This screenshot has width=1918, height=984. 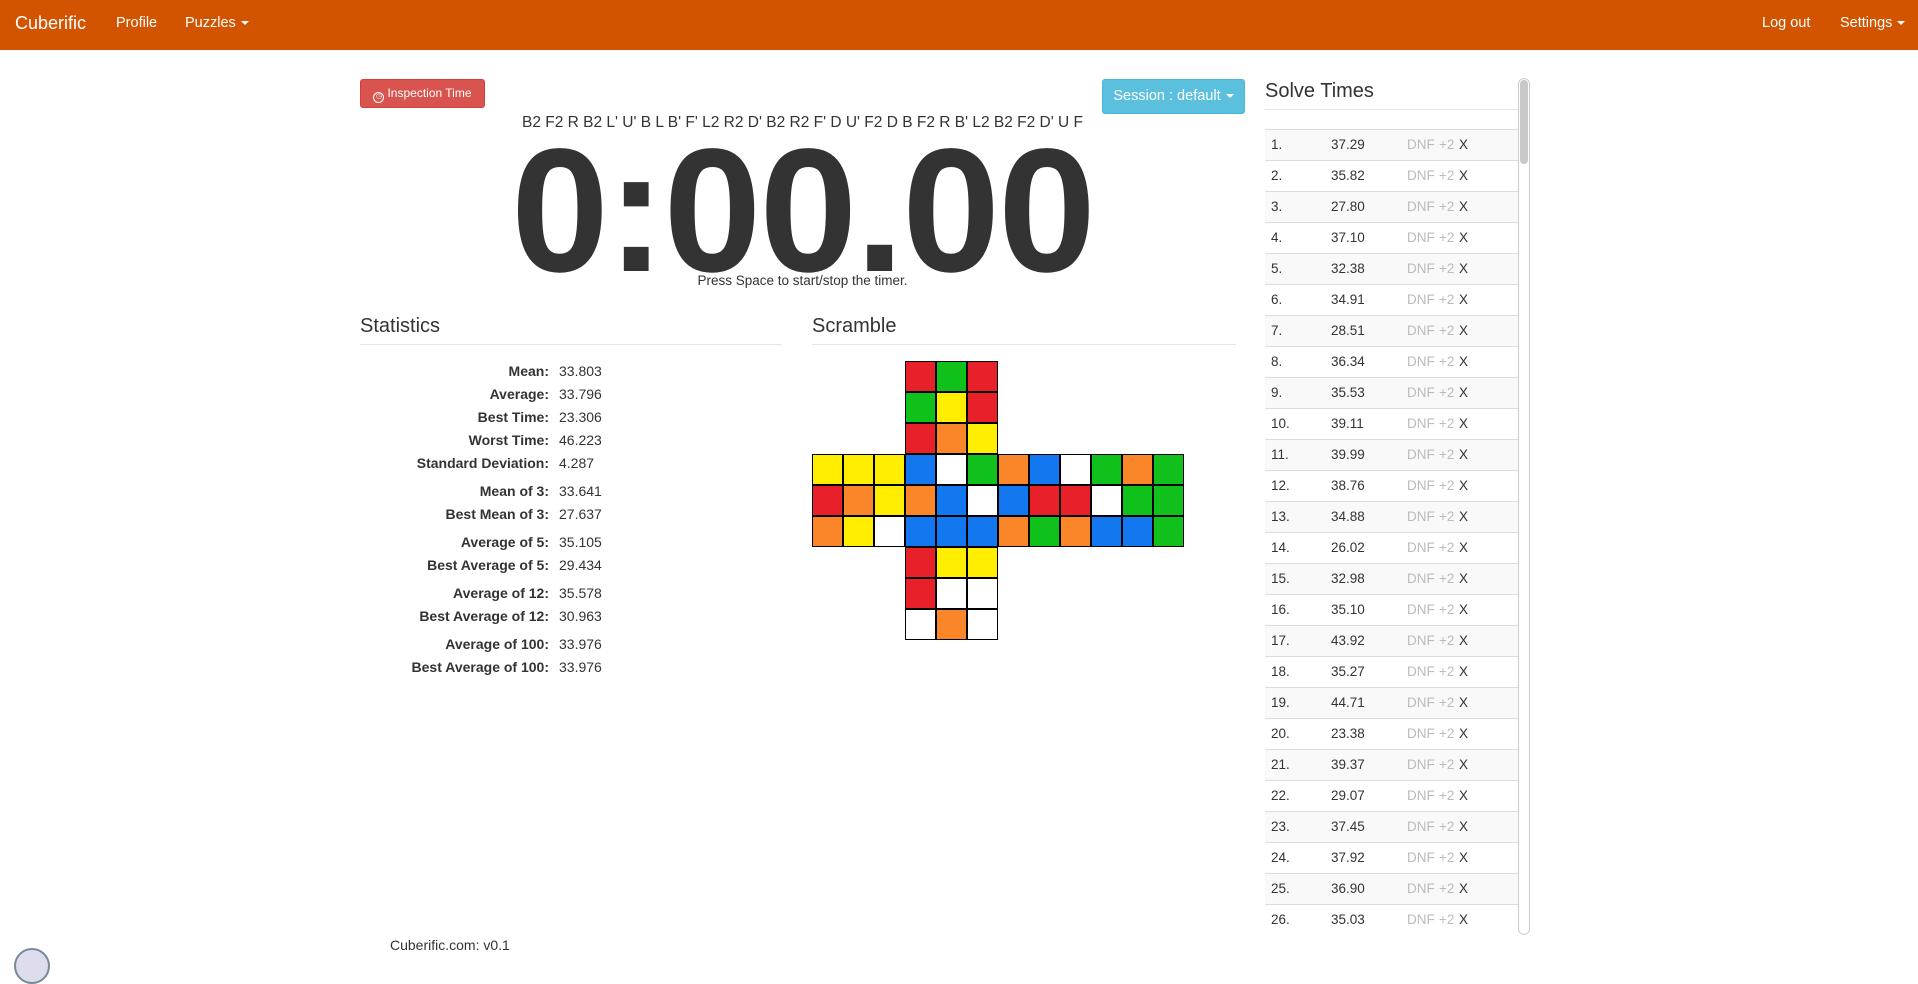 What do you see at coordinates (217, 23) in the screenshot?
I see `nav-puzzles-dropdown: Puzzles` at bounding box center [217, 23].